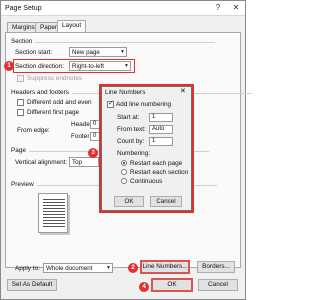 This screenshot has width=320, height=300. I want to click on vertical-alignment-value: Top, so click(77, 162).